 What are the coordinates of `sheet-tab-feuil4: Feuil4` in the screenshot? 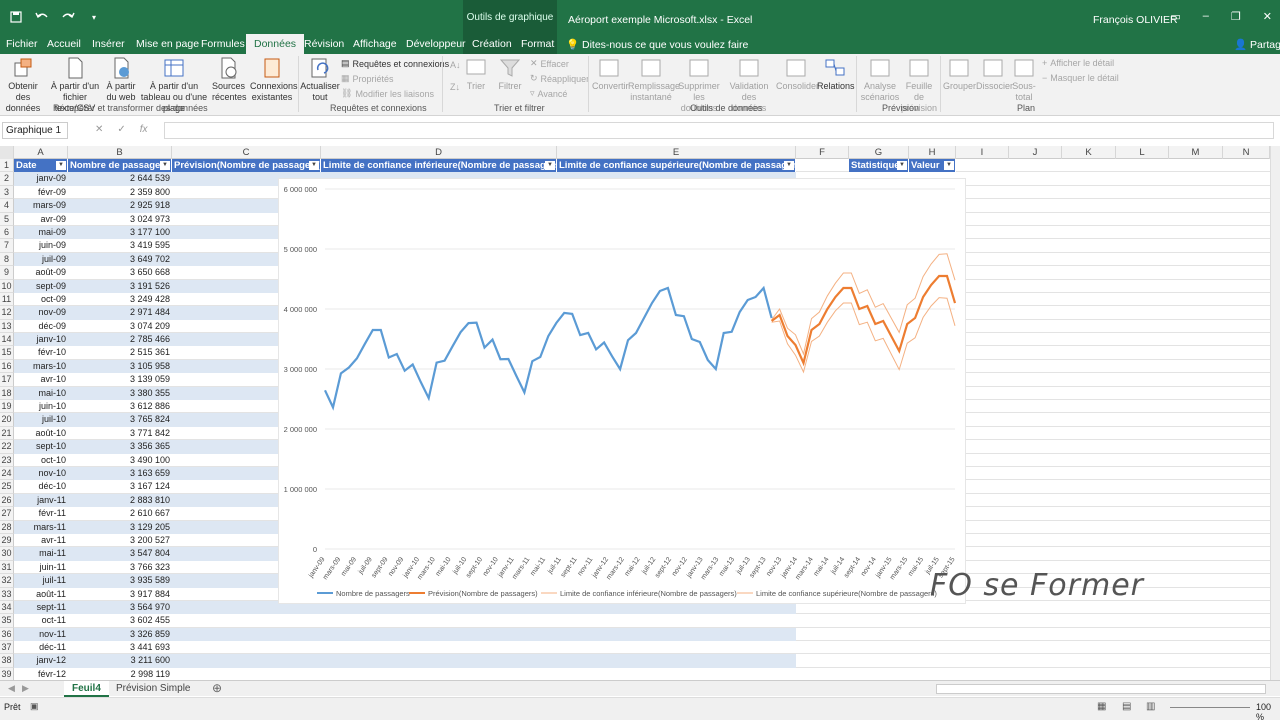 It's located at (86, 689).